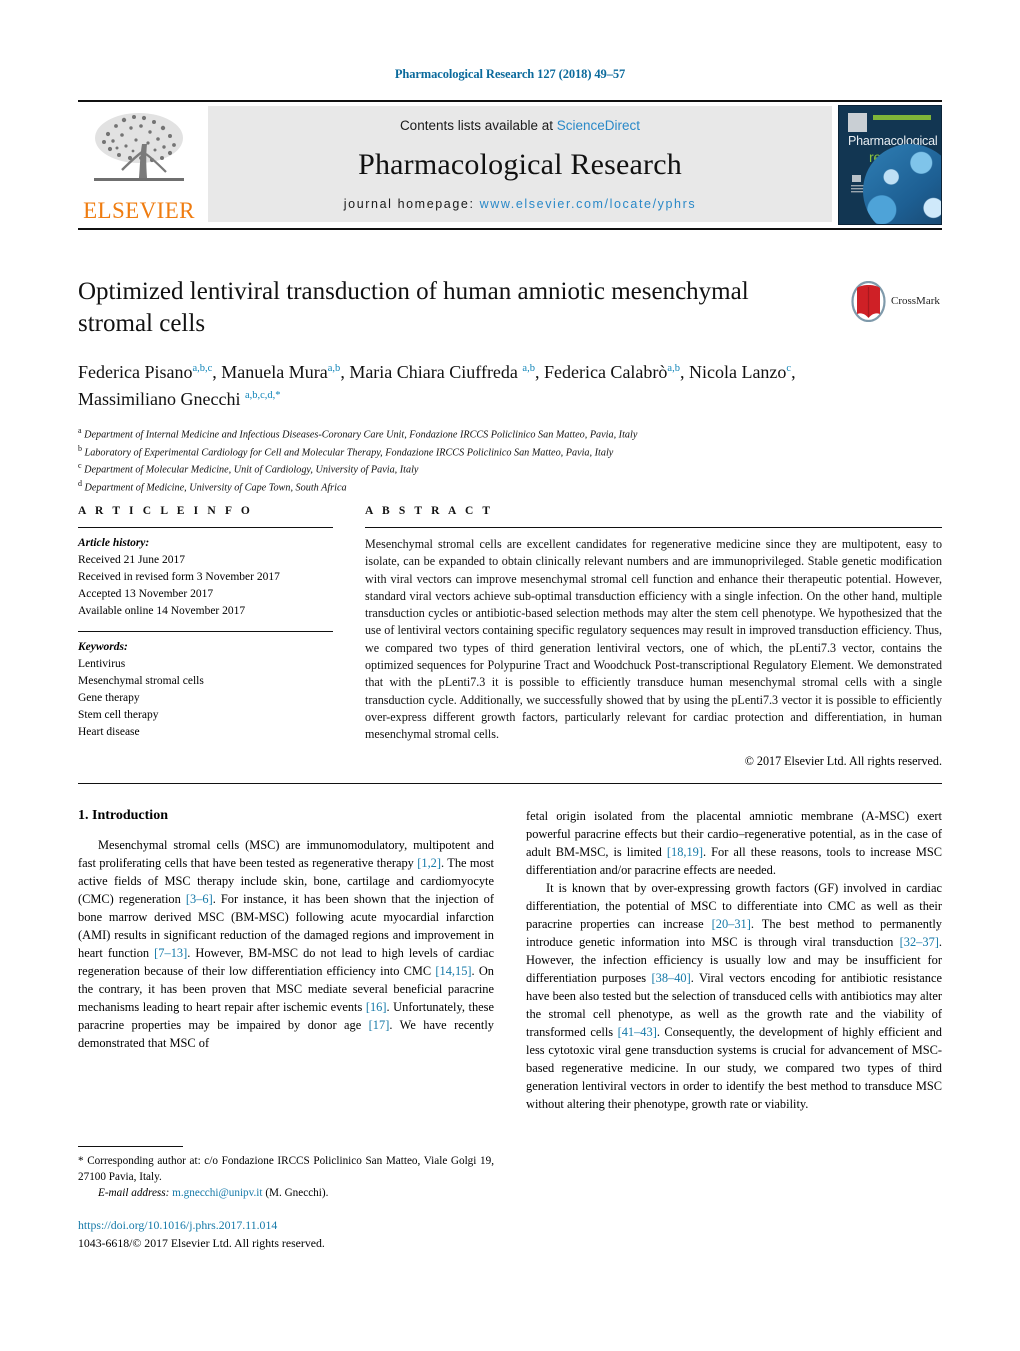 Image resolution: width=1020 pixels, height=1351 pixels. What do you see at coordinates (80, 430) in the screenshot?
I see `affiliation-marker: a` at bounding box center [80, 430].